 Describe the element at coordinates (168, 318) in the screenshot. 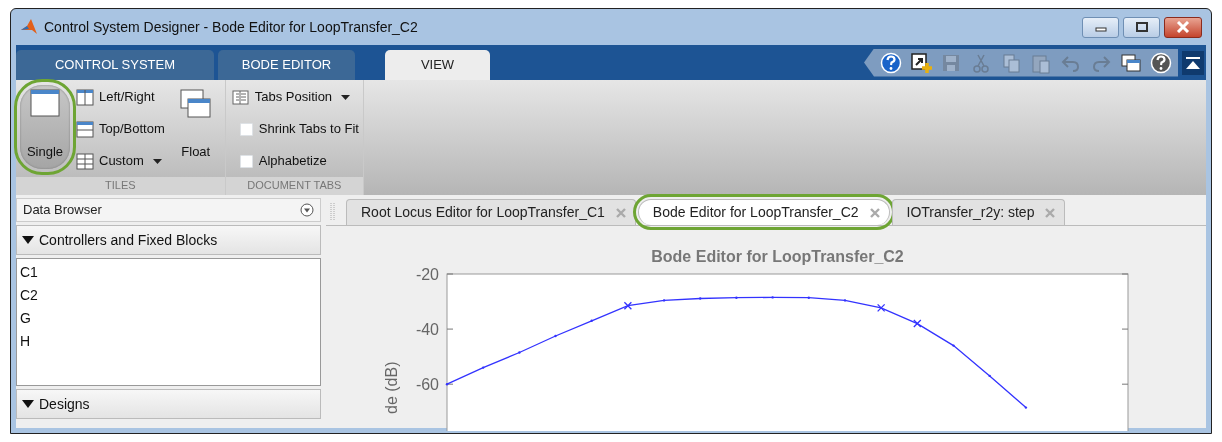

I see `list-item: G` at that location.